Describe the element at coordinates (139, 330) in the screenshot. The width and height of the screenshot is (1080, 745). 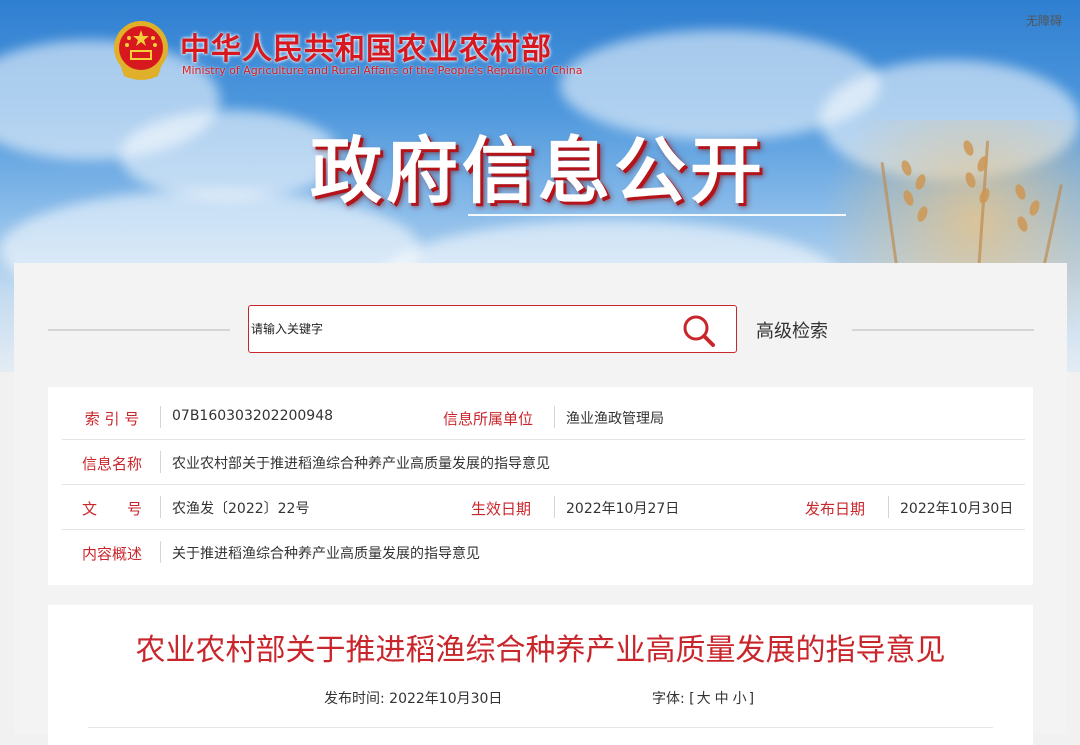
I see `decorative-line-left` at that location.